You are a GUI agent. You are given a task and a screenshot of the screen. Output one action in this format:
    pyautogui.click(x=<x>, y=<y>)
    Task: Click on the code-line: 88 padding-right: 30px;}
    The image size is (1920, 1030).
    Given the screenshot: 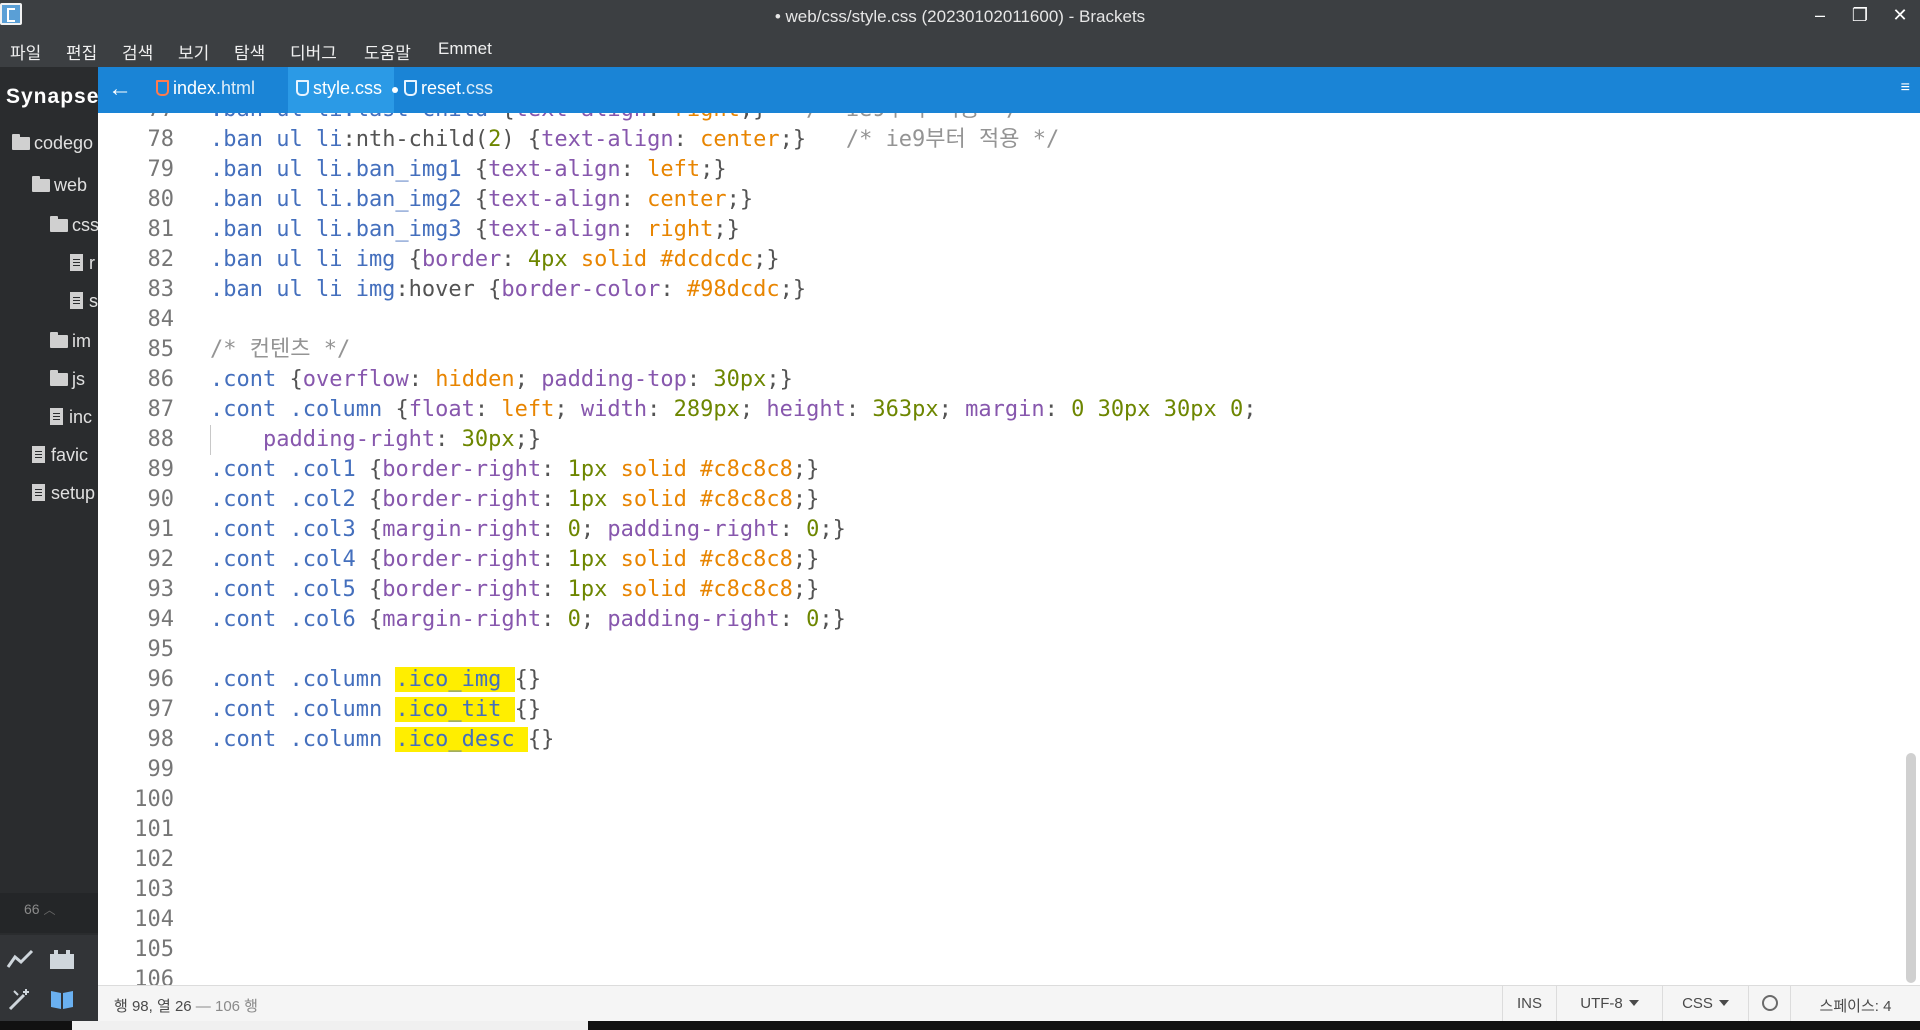 What is the action you would take?
    pyautogui.click(x=993, y=440)
    